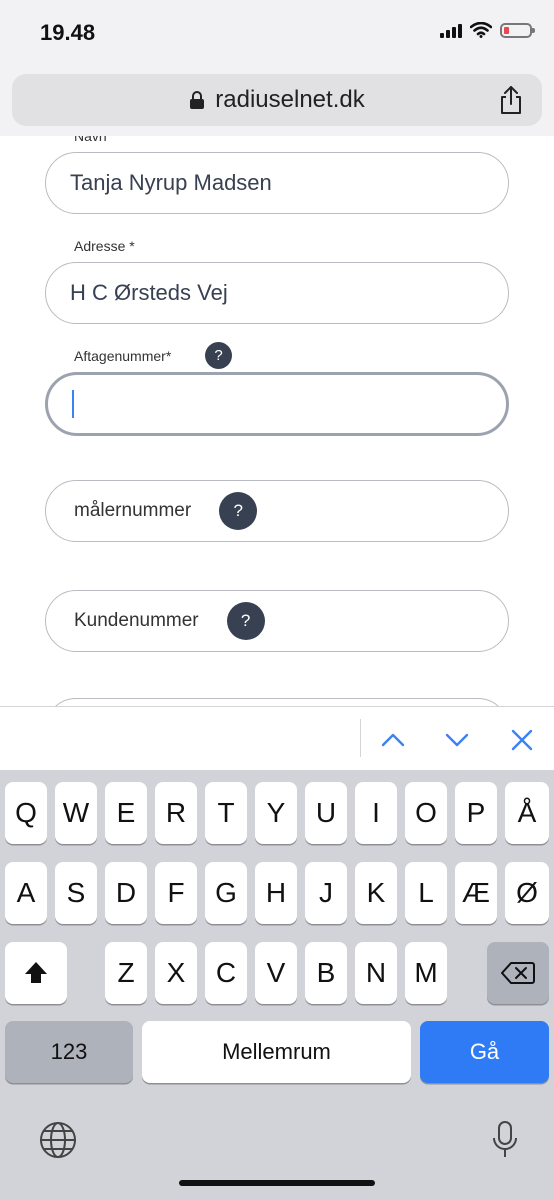  Describe the element at coordinates (277, 621) in the screenshot. I see `kundenummer-field: Kundenummer ?` at that location.